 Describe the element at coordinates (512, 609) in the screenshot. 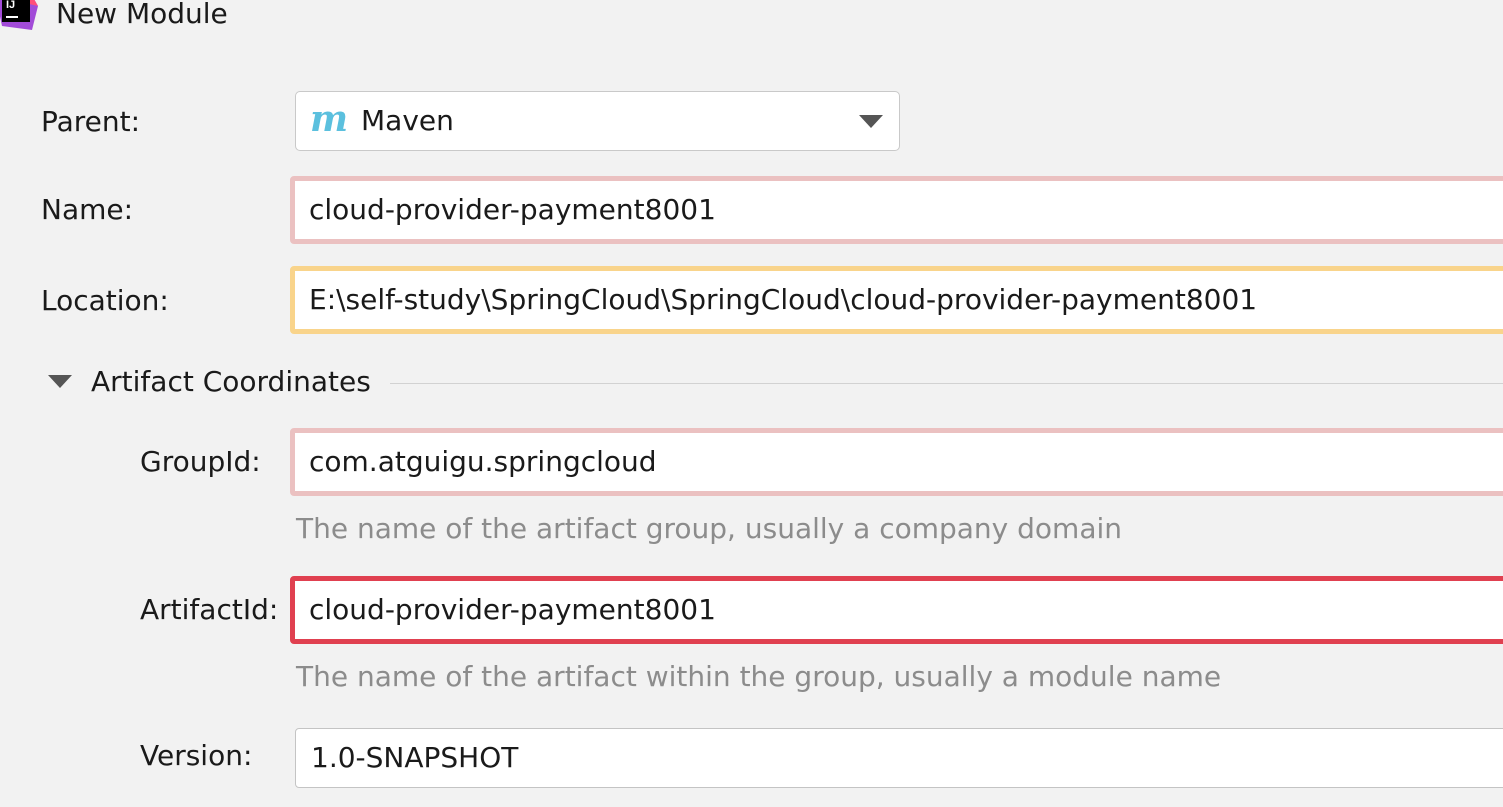

I see `artifact-id-value: cloud-provider-payment8001` at that location.